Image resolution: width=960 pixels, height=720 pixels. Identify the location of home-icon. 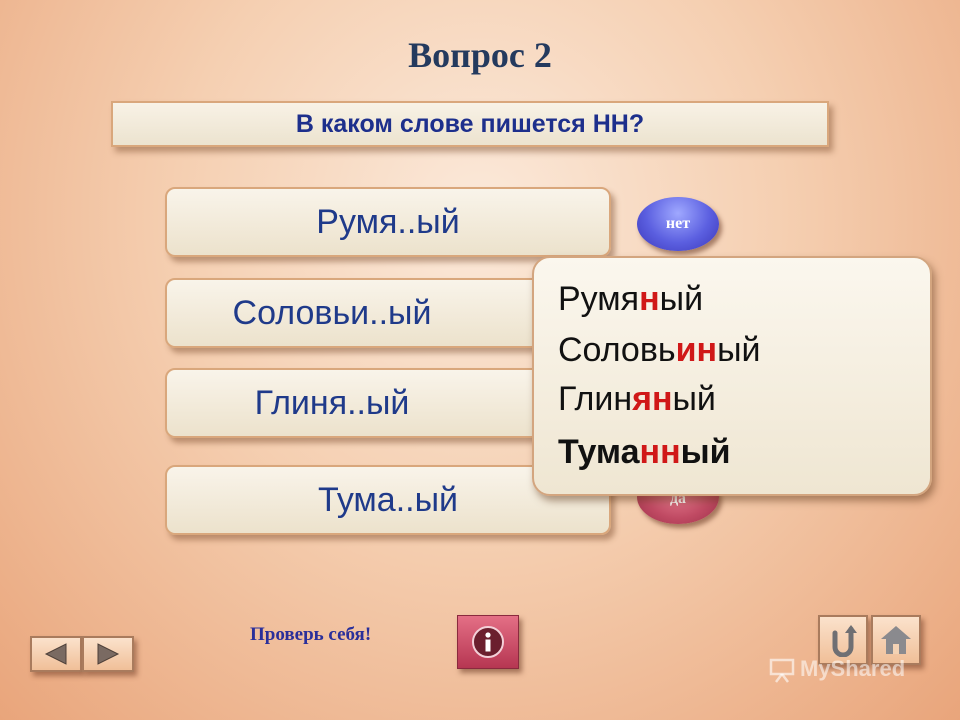
(896, 640).